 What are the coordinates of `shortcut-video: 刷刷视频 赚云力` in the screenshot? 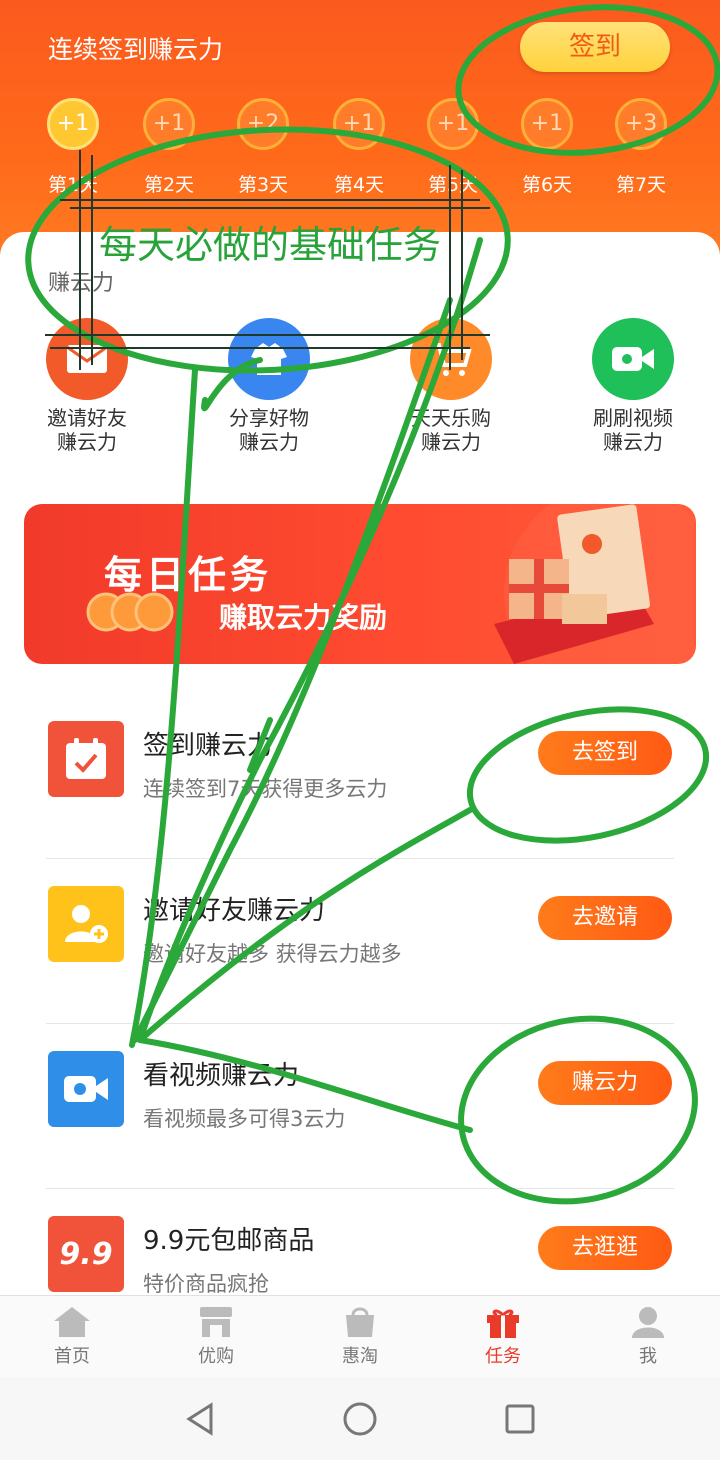 It's located at (633, 386).